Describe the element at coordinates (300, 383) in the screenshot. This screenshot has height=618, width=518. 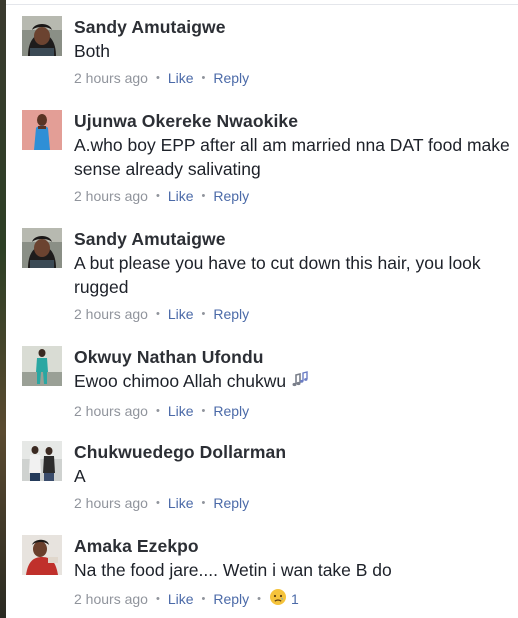
I see `music-notes-icon` at that location.